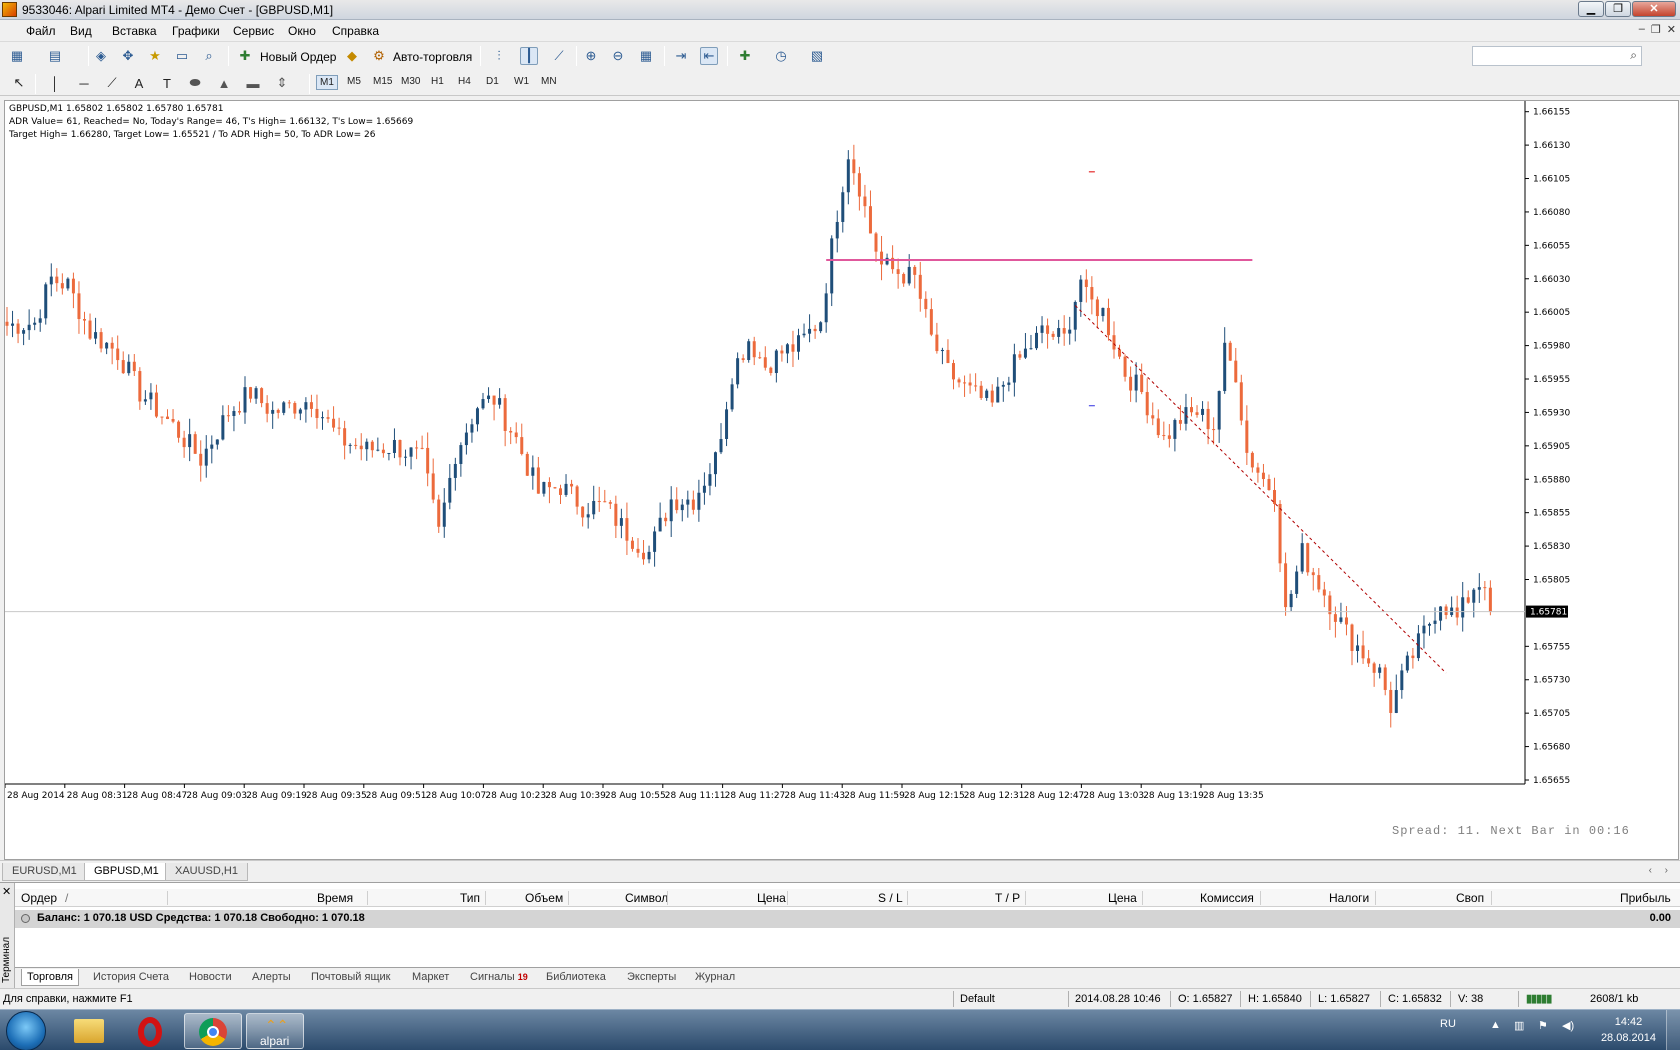  I want to click on arrows-icon: ⇕, so click(282, 83).